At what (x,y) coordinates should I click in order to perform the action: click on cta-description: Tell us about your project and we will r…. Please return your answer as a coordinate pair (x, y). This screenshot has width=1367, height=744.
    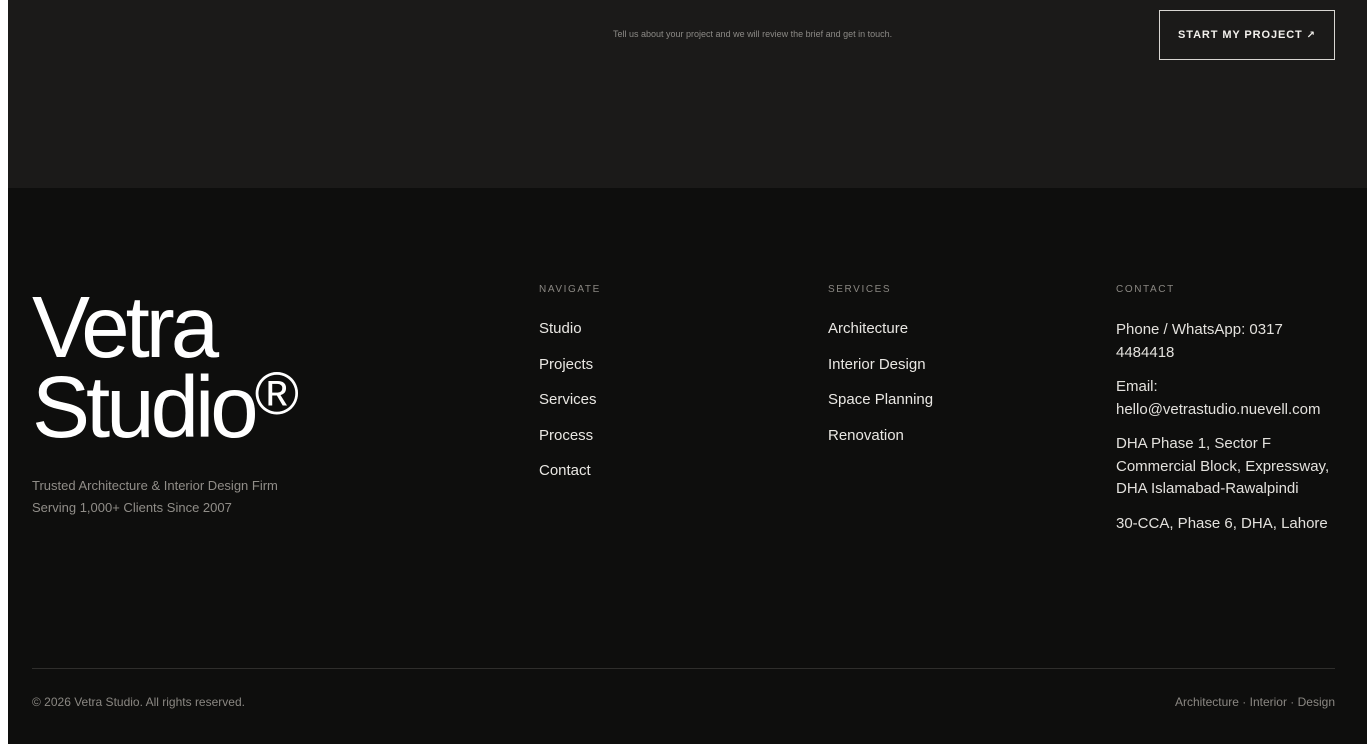
    Looking at the image, I should click on (753, 34).